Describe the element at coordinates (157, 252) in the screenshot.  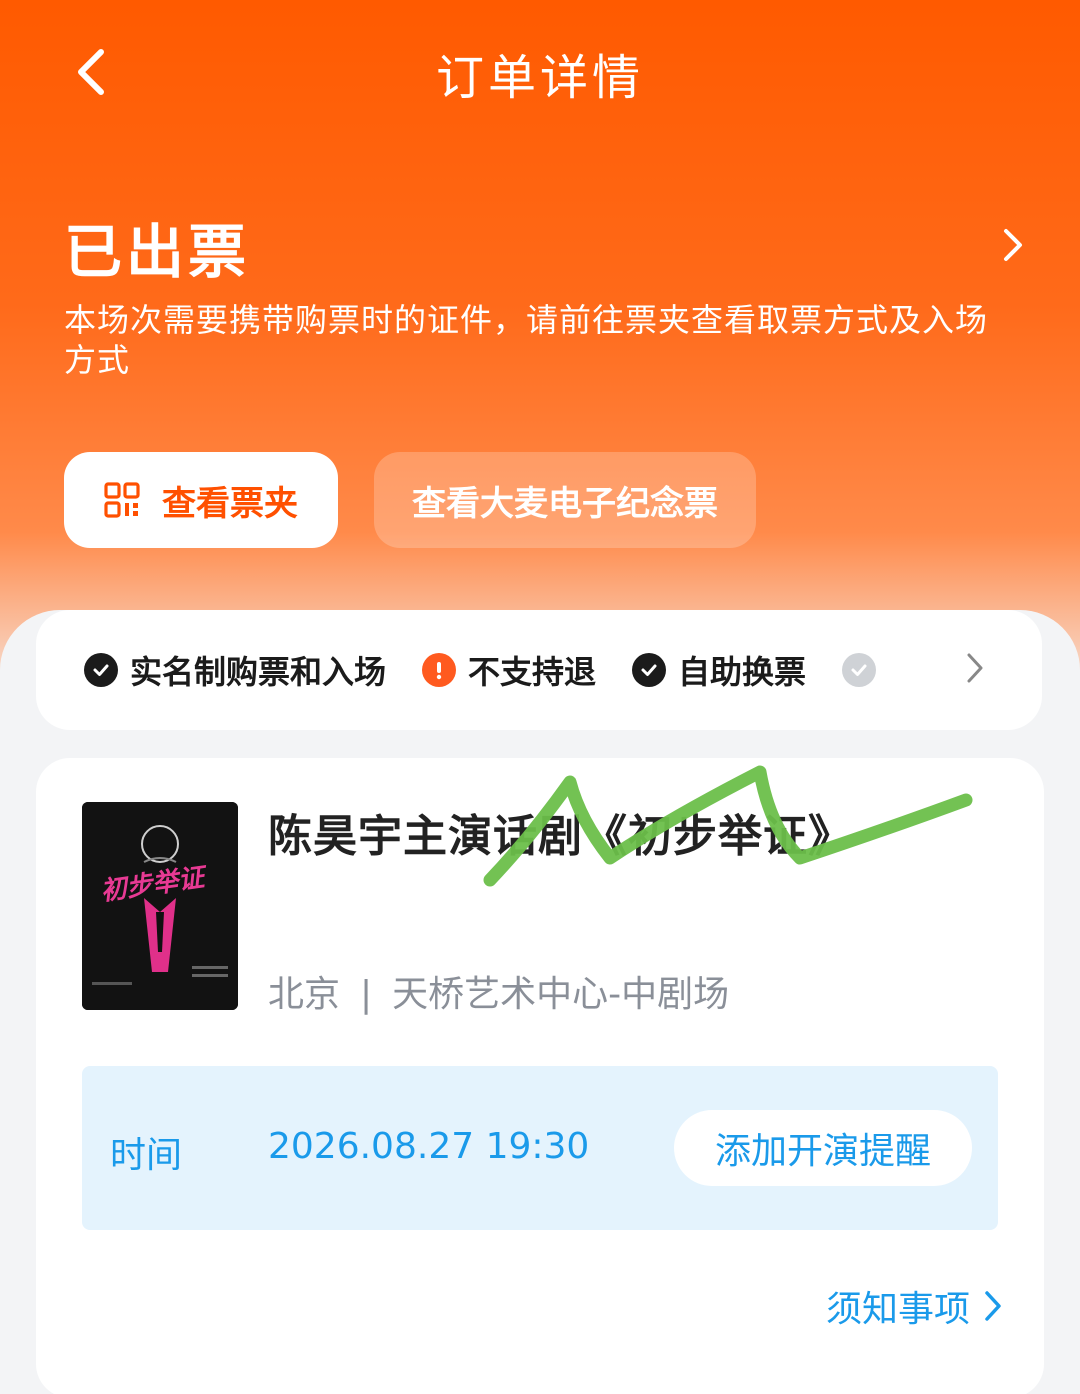
I see `ticket-status-title: 已出票` at that location.